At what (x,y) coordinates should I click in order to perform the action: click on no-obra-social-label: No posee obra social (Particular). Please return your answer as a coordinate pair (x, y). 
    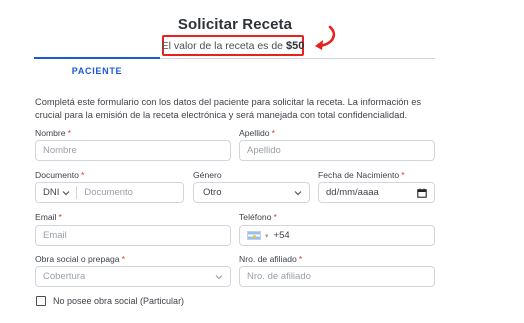
    Looking at the image, I should click on (118, 301).